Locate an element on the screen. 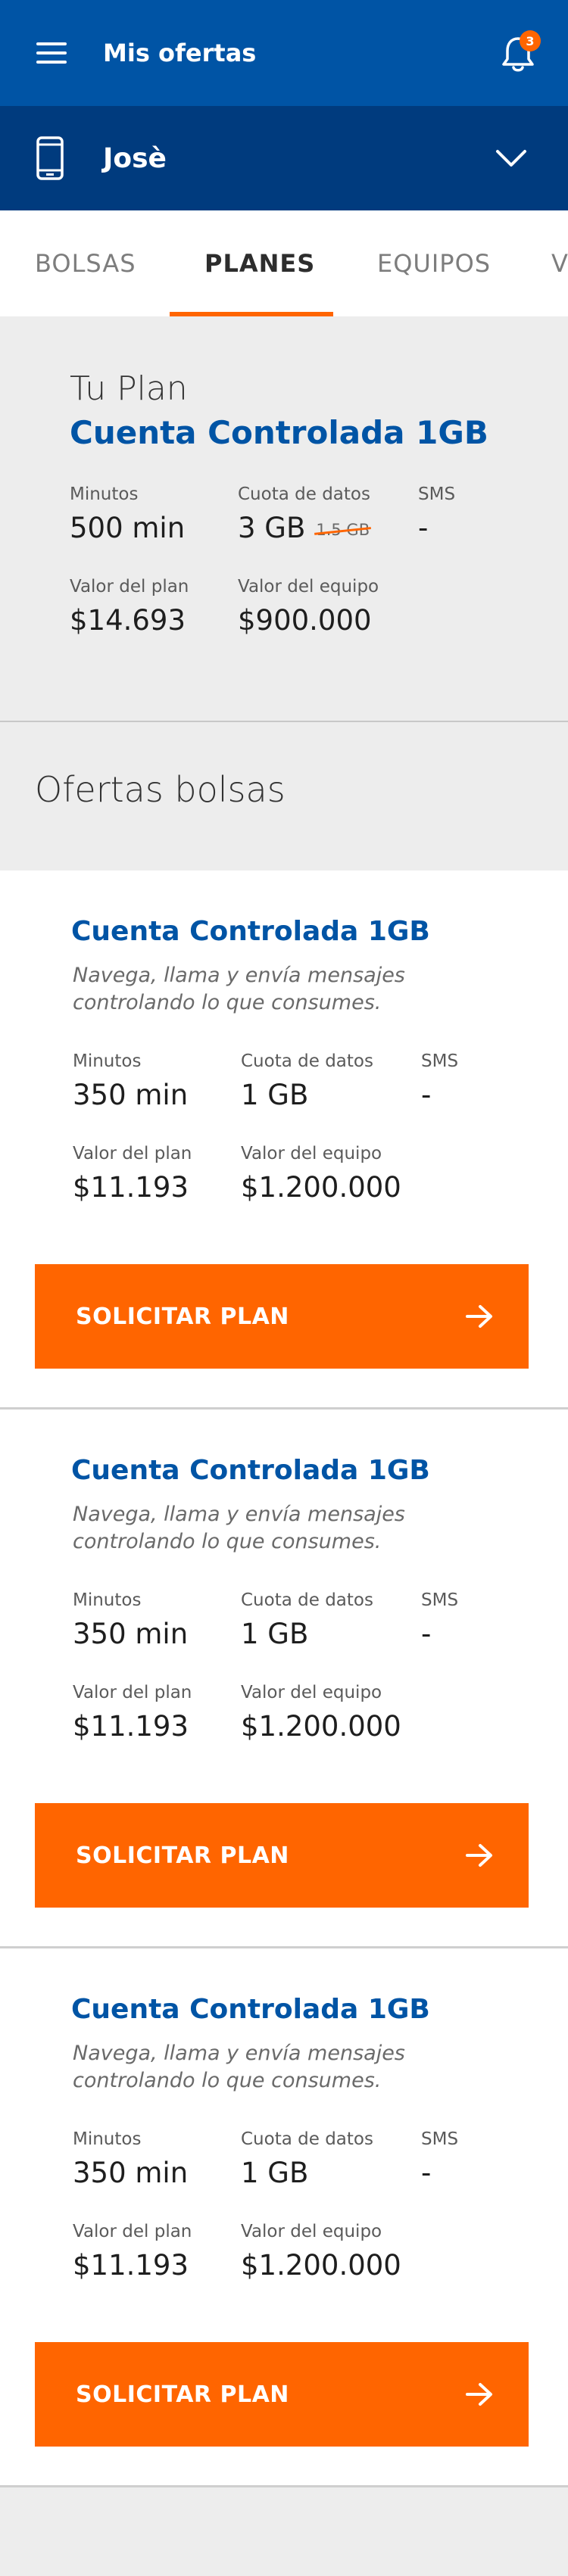  notification-badge: 3 is located at coordinates (530, 40).